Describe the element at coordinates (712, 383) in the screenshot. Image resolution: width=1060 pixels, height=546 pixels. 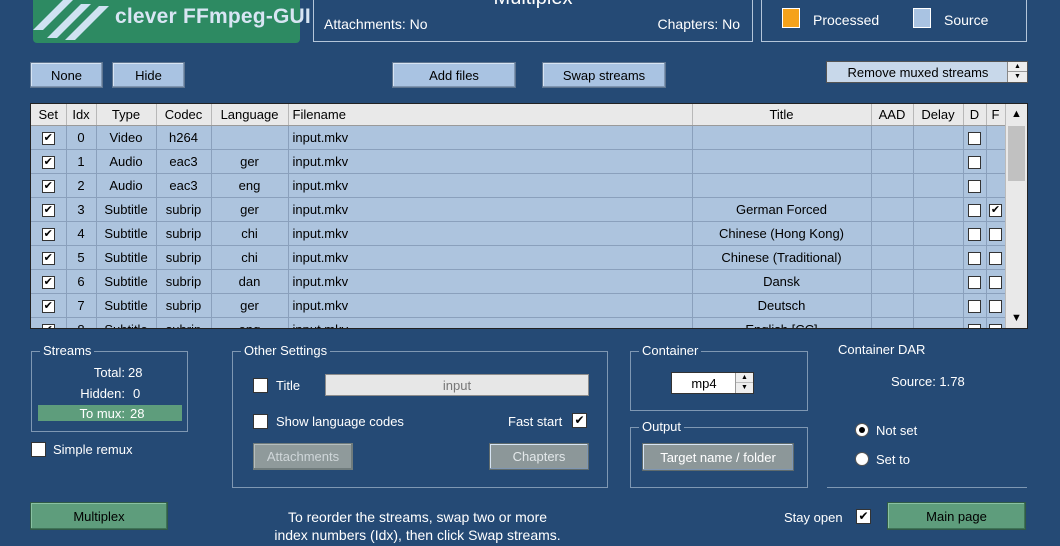
I see `container-select: mp4 ▲ ▼` at that location.